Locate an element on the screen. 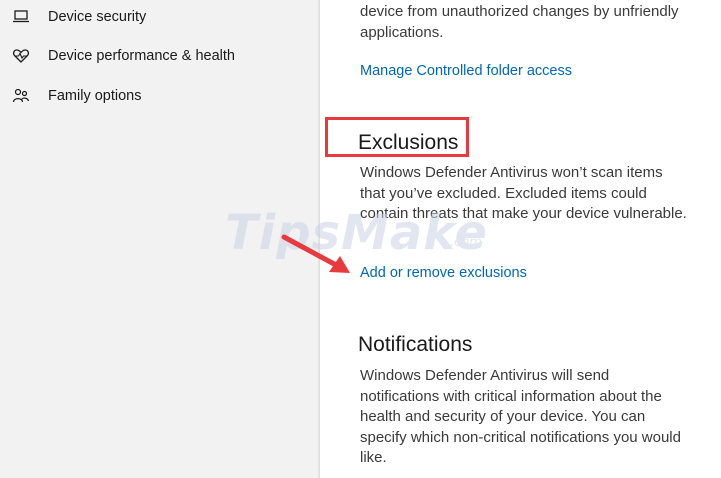 Image resolution: width=721 pixels, height=478 pixels. add-remove-exclusions-link: Add or remove exclusions is located at coordinates (443, 273).